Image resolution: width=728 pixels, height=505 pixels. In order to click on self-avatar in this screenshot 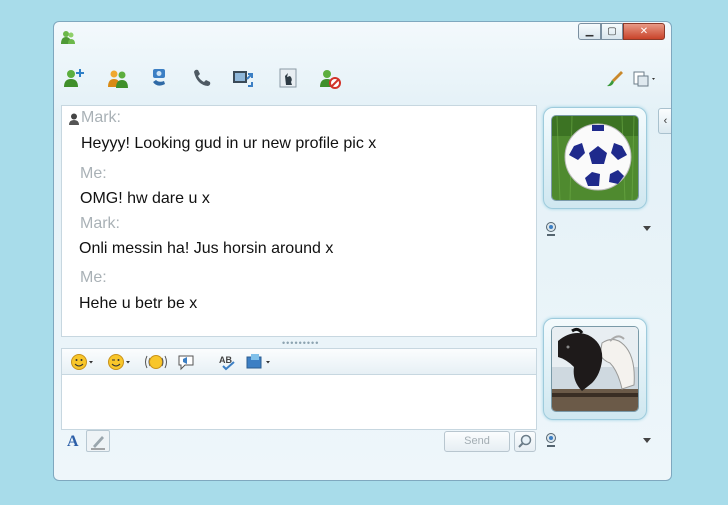, I will do `click(595, 369)`.